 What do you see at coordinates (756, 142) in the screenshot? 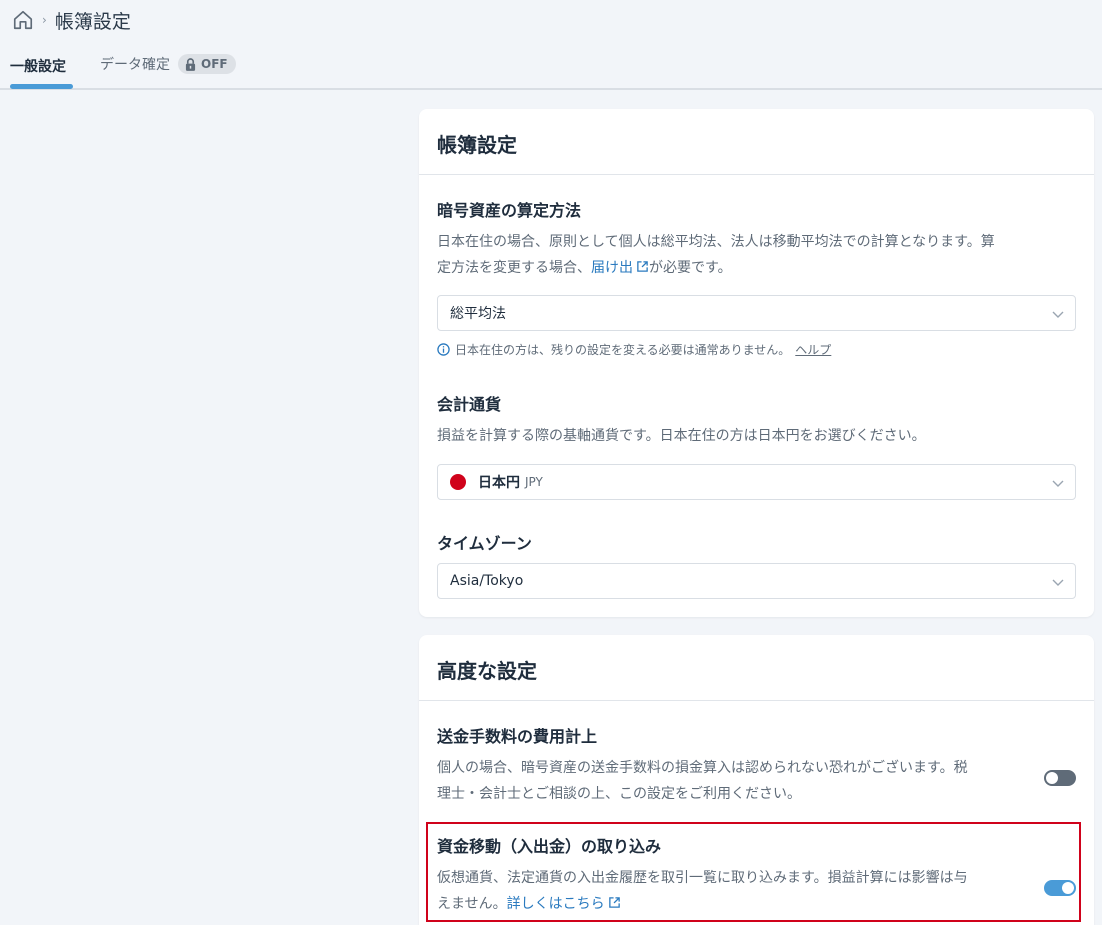
I see `card-header: 帳簿設定` at bounding box center [756, 142].